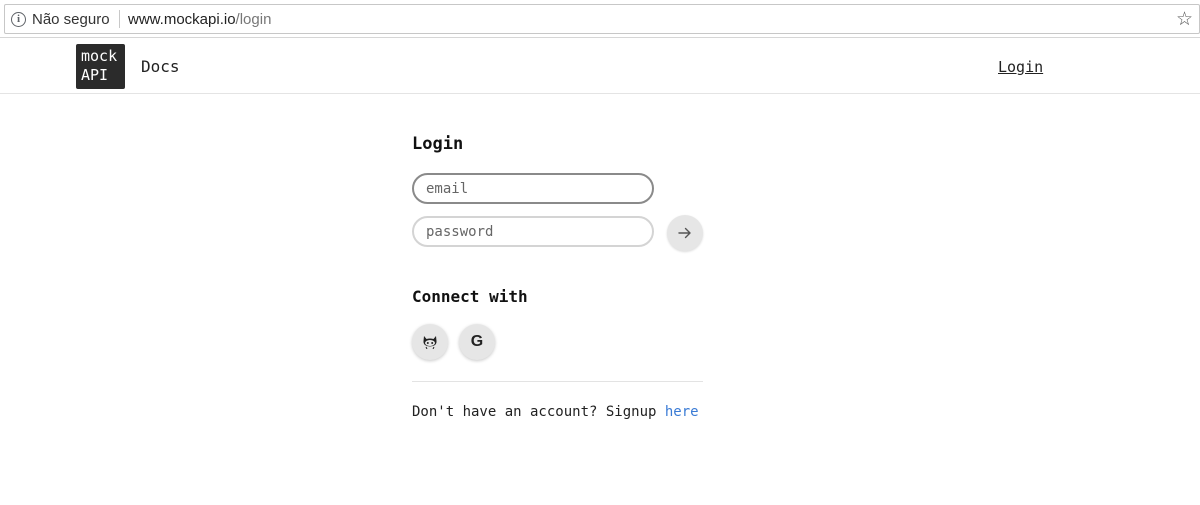  I want to click on submit-button, so click(685, 233).